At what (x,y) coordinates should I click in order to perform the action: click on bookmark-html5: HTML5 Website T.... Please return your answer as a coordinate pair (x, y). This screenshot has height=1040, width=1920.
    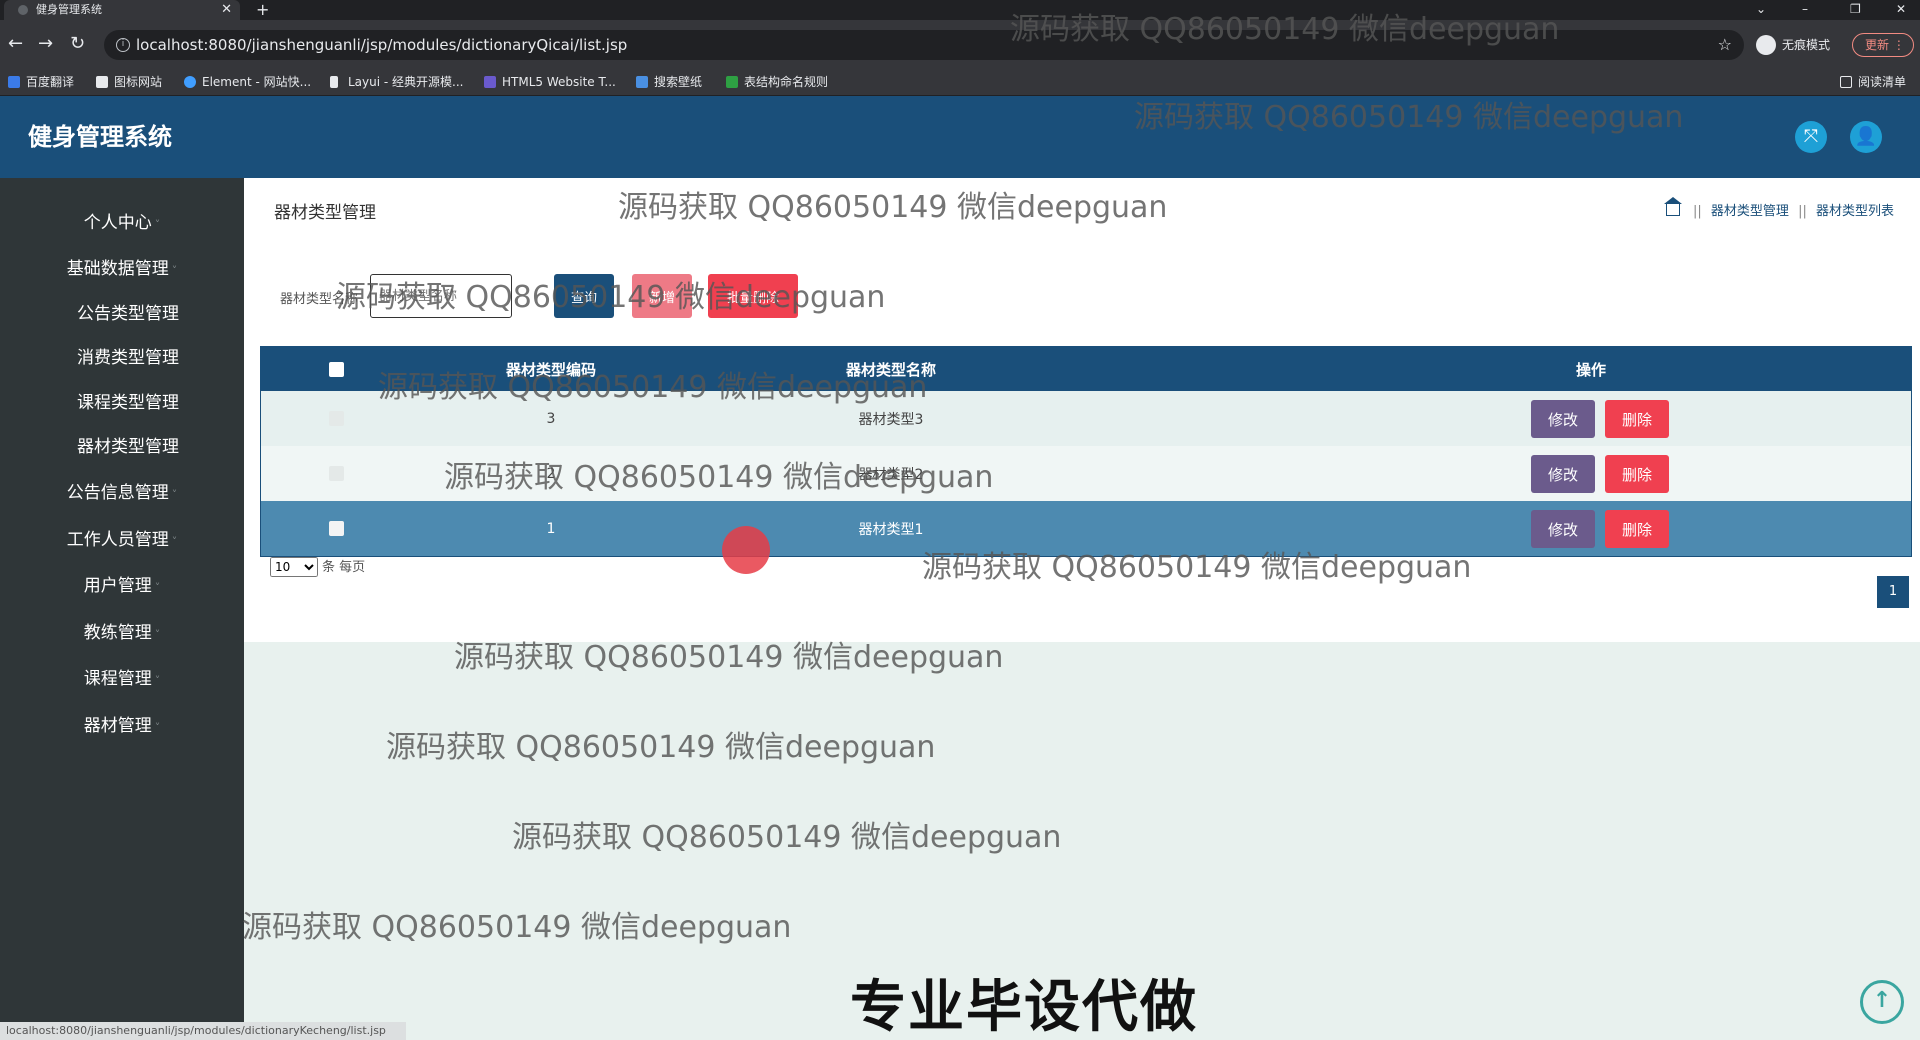
    Looking at the image, I should click on (550, 82).